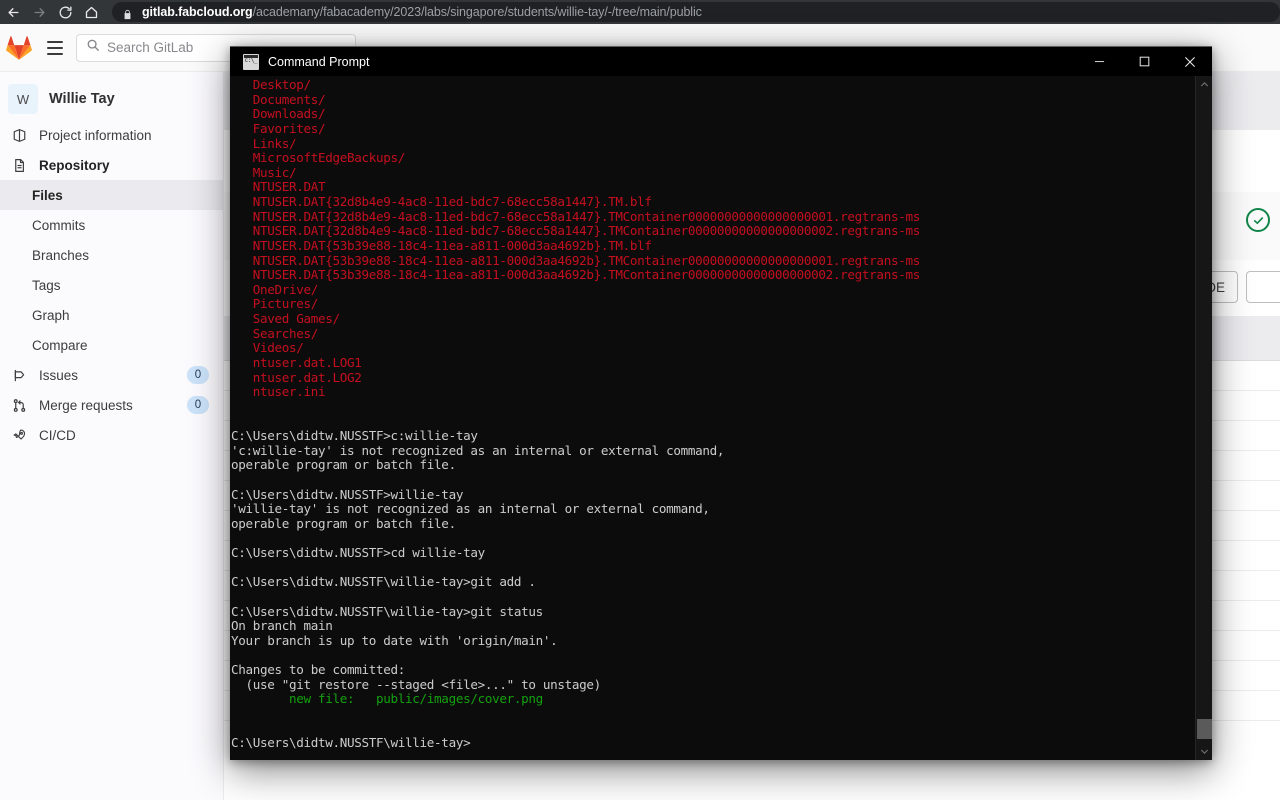 The image size is (1280, 800). What do you see at coordinates (319, 61) in the screenshot?
I see `window-title: Command Prompt` at bounding box center [319, 61].